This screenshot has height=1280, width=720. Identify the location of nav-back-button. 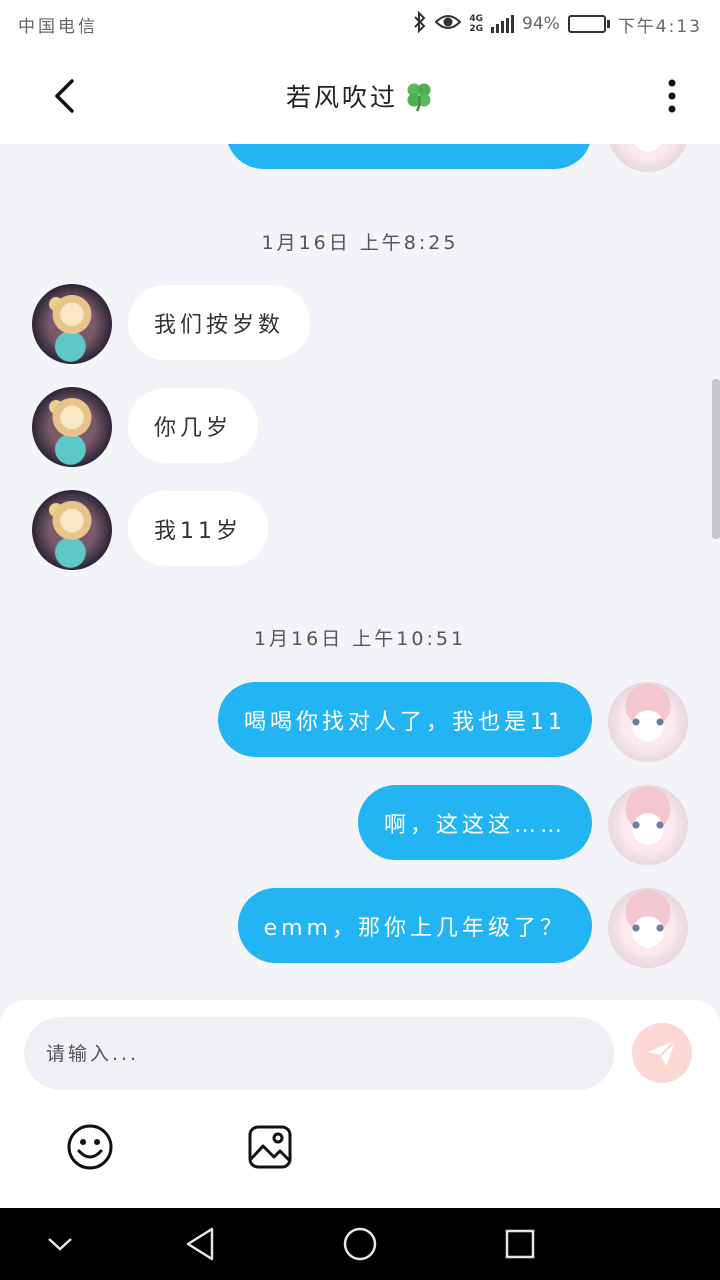
(200, 1244).